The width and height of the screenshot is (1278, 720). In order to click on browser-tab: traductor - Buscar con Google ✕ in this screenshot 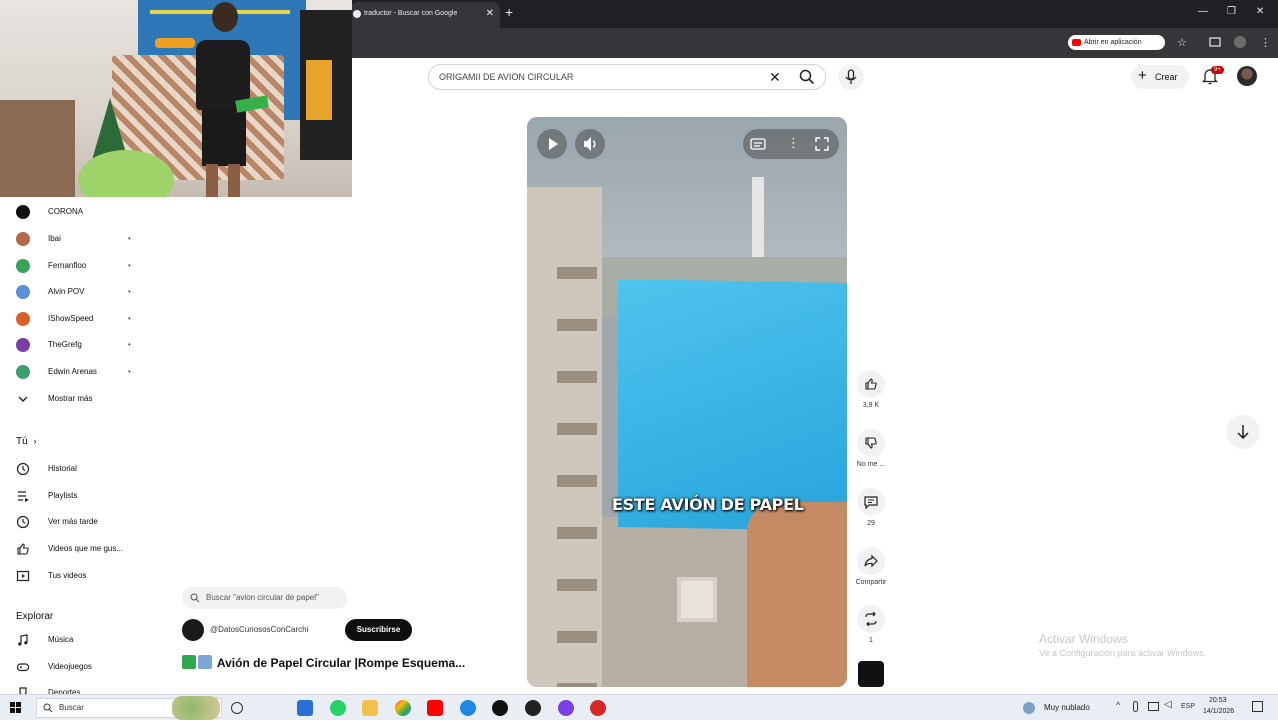, I will do `click(425, 15)`.